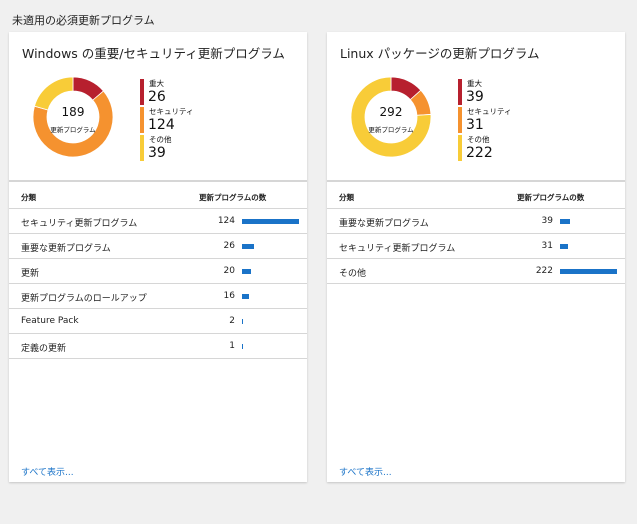 Image resolution: width=637 pixels, height=524 pixels. Describe the element at coordinates (353, 274) in the screenshot. I see `row-category: その他` at that location.